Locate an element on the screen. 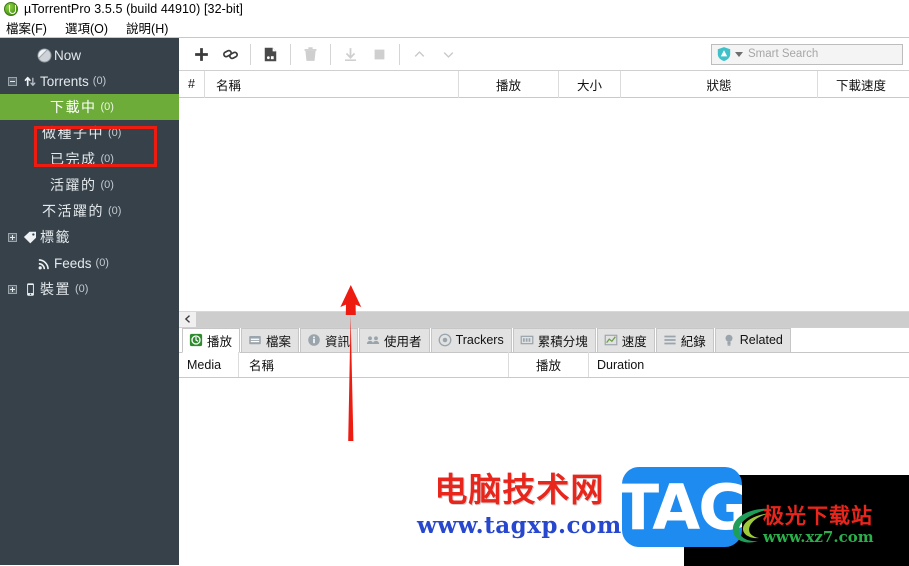 Image resolution: width=909 pixels, height=566 pixels. tab-info: 資訊 is located at coordinates (329, 339).